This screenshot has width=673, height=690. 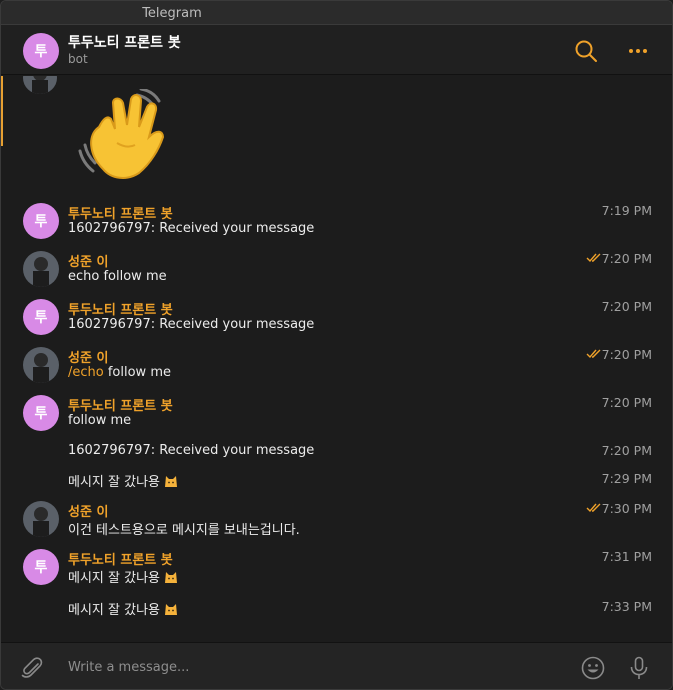 I want to click on emoji-icon, so click(x=593, y=668).